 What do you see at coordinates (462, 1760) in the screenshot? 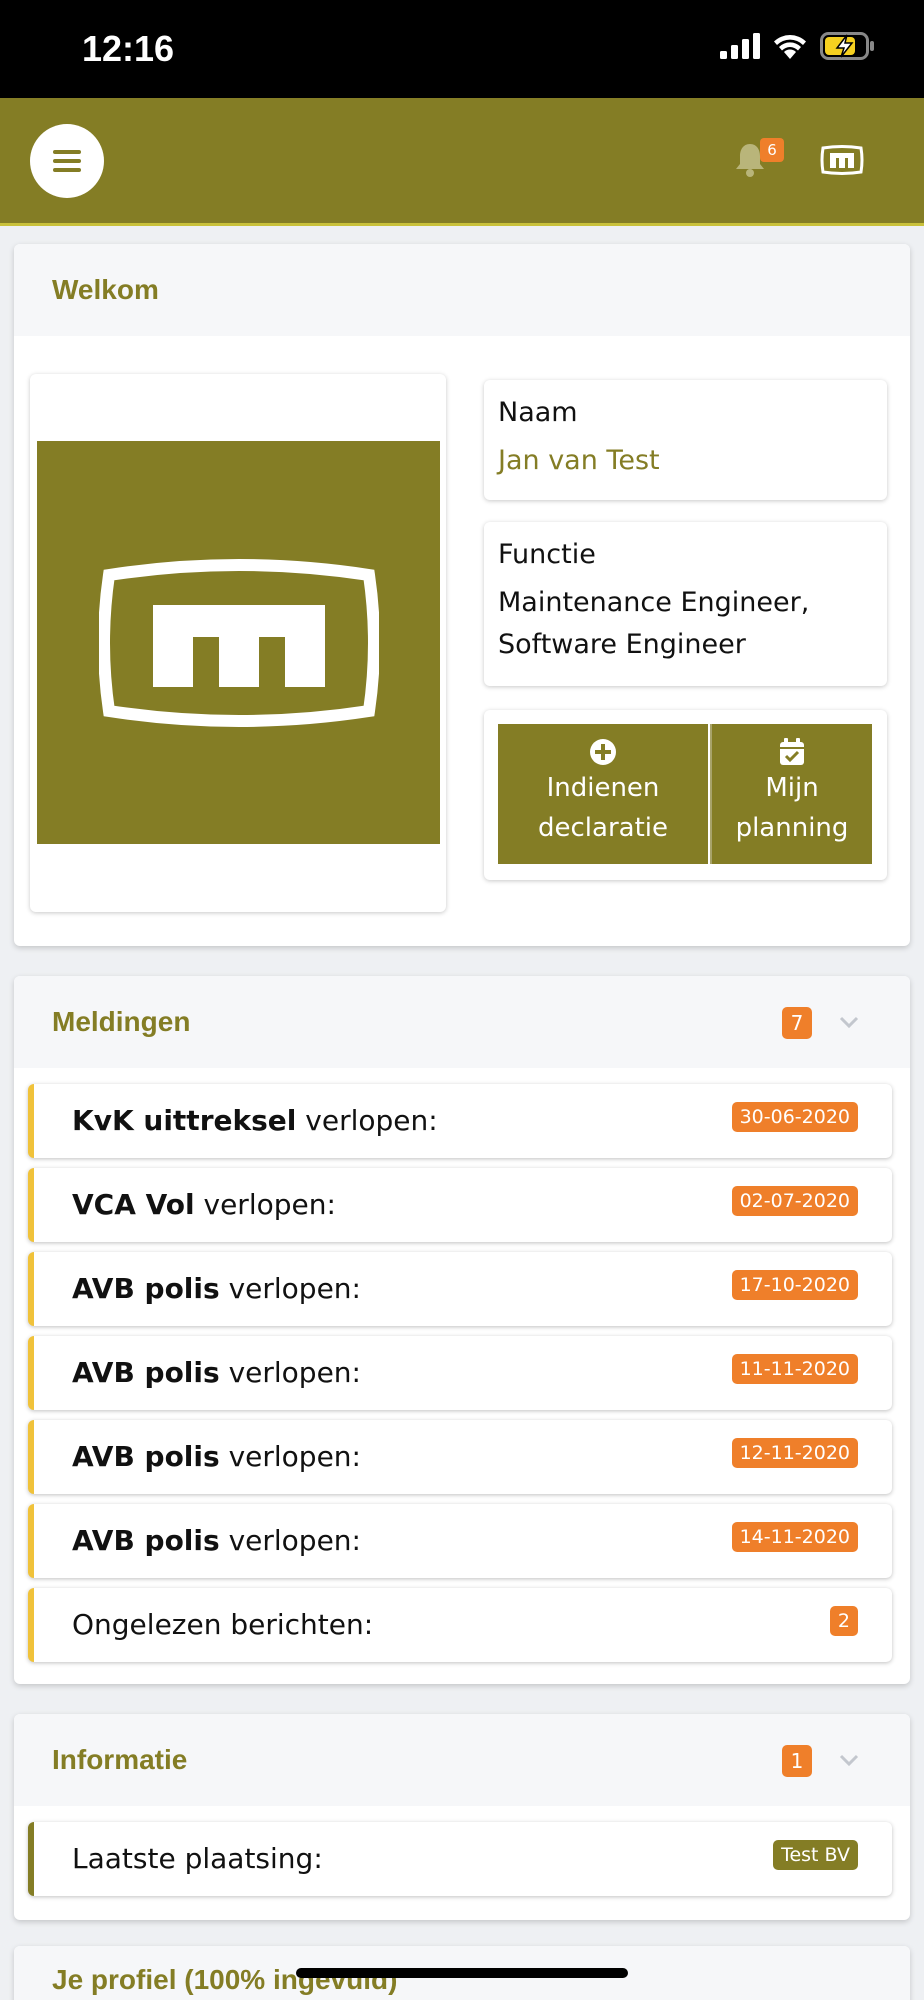
I see `information-header: Informatie 1` at bounding box center [462, 1760].